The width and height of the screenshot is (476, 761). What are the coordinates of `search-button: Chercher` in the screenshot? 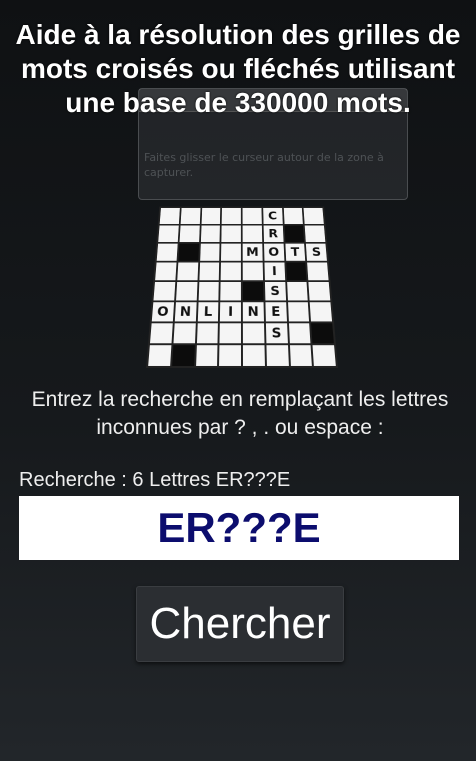 It's located at (240, 624).